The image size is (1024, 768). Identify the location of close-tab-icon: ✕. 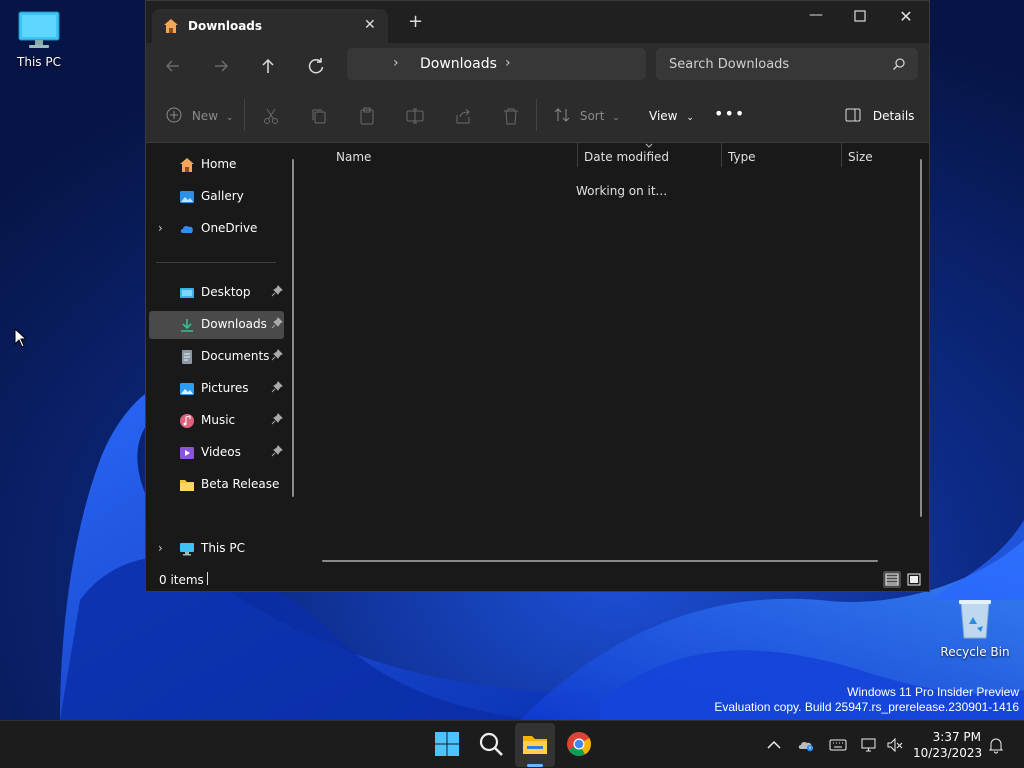
(370, 25).